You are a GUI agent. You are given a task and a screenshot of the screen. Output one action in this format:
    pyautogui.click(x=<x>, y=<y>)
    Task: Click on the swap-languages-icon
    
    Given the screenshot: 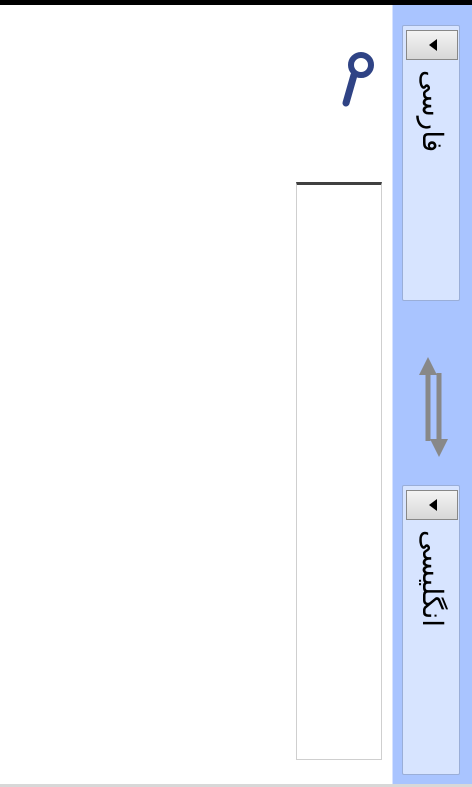 What is the action you would take?
    pyautogui.click(x=433, y=407)
    